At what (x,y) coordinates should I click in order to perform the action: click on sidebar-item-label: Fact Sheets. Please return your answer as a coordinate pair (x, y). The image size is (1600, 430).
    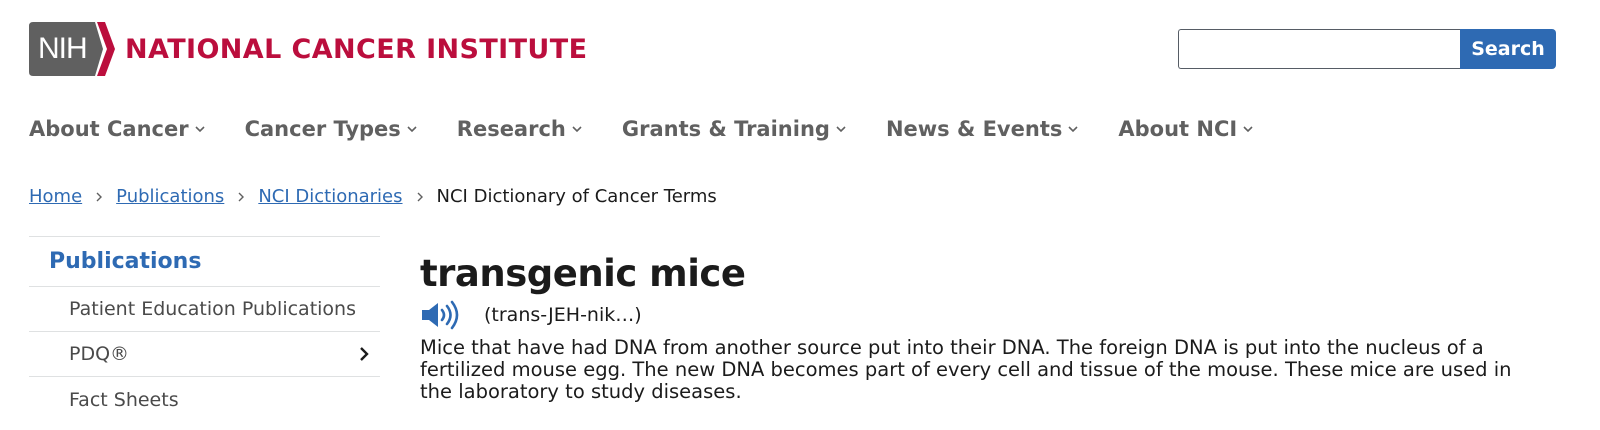
    Looking at the image, I should click on (124, 399).